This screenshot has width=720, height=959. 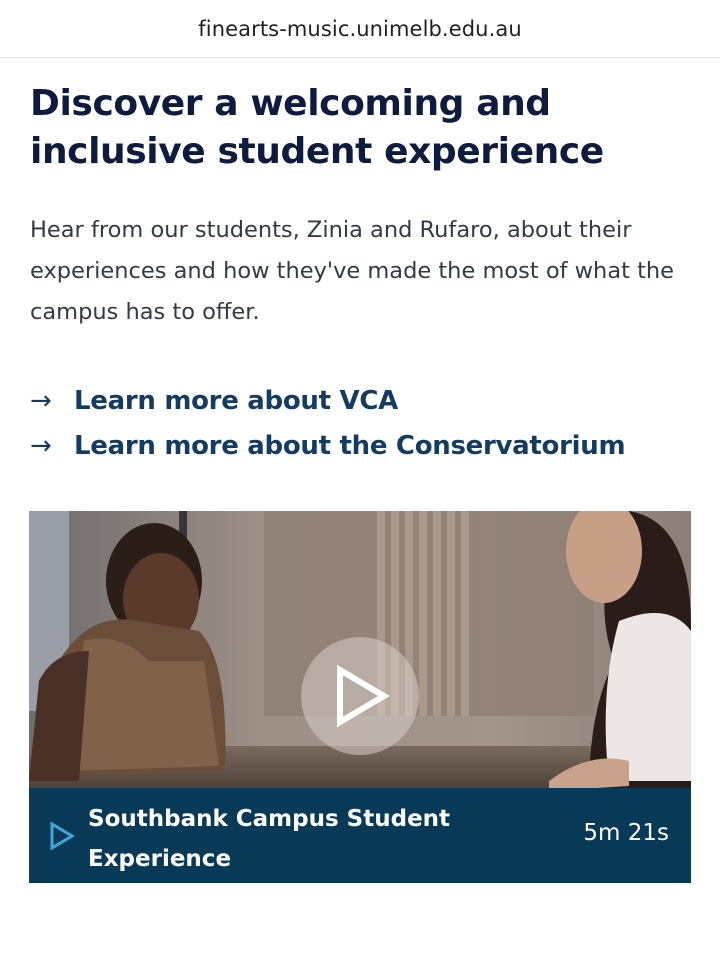 I want to click on url-text: finearts-music.unimelb.edu.au, so click(x=360, y=28).